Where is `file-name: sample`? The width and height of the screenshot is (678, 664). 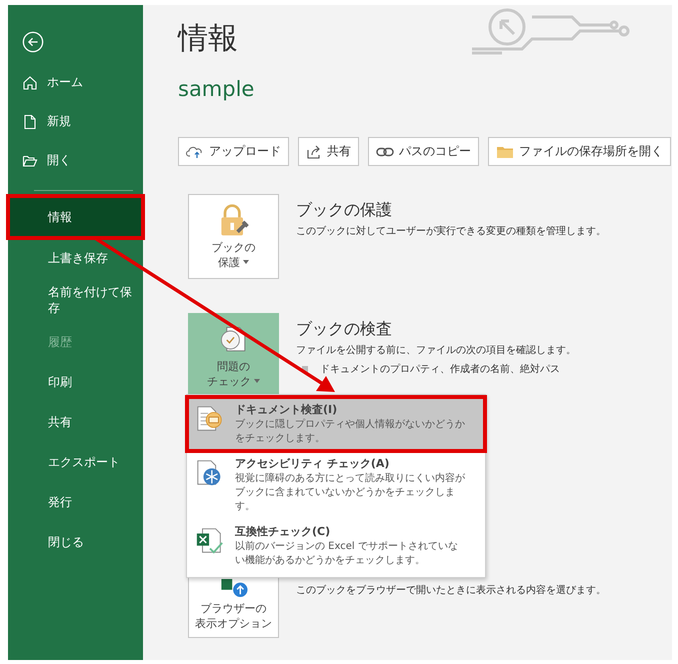 file-name: sample is located at coordinates (217, 89).